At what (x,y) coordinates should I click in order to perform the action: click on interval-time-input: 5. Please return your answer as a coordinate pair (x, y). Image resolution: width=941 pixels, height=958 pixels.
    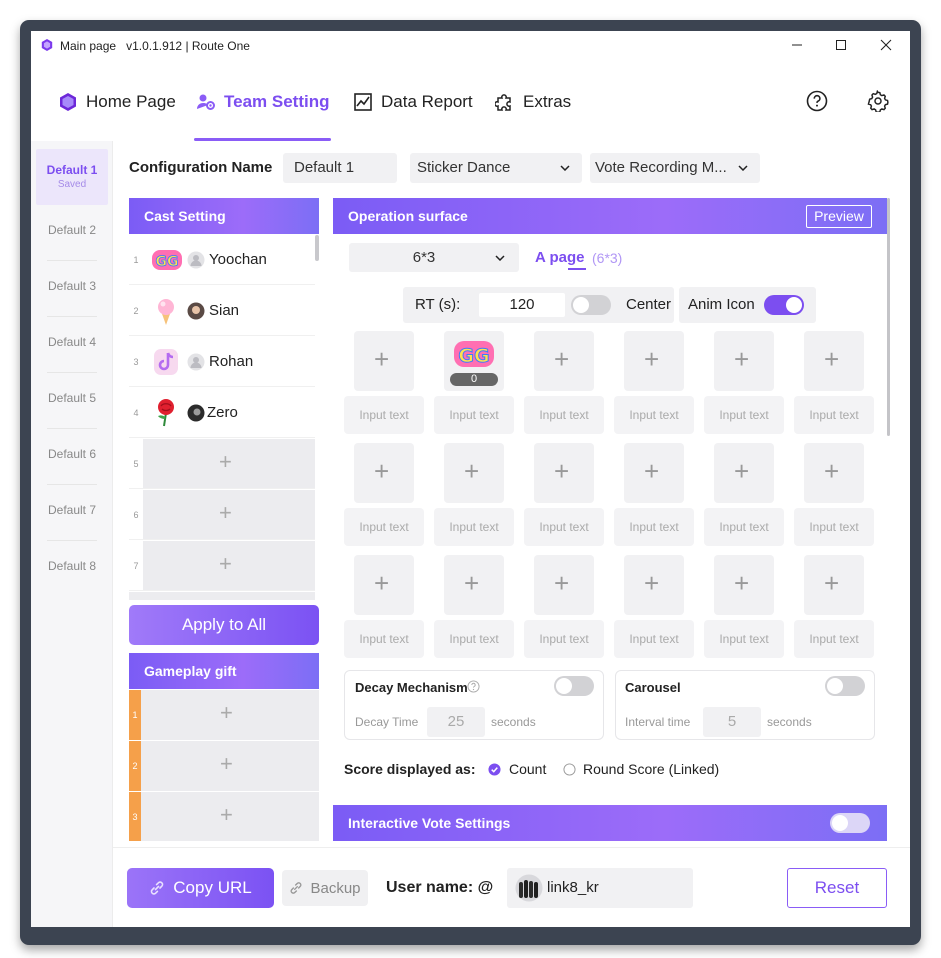
    Looking at the image, I should click on (732, 722).